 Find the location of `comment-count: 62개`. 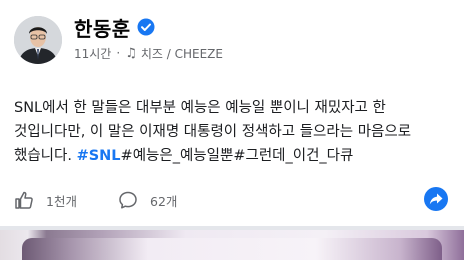

comment-count: 62개 is located at coordinates (164, 201).